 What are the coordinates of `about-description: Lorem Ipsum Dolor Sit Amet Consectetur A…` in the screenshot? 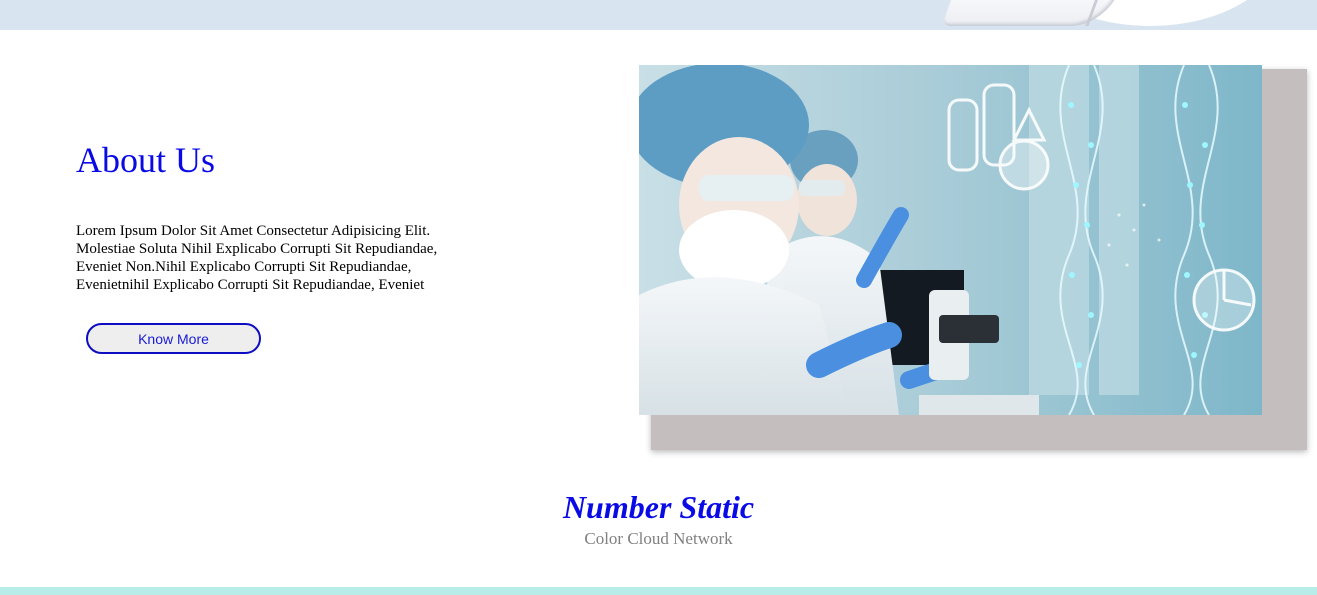 It's located at (257, 258).